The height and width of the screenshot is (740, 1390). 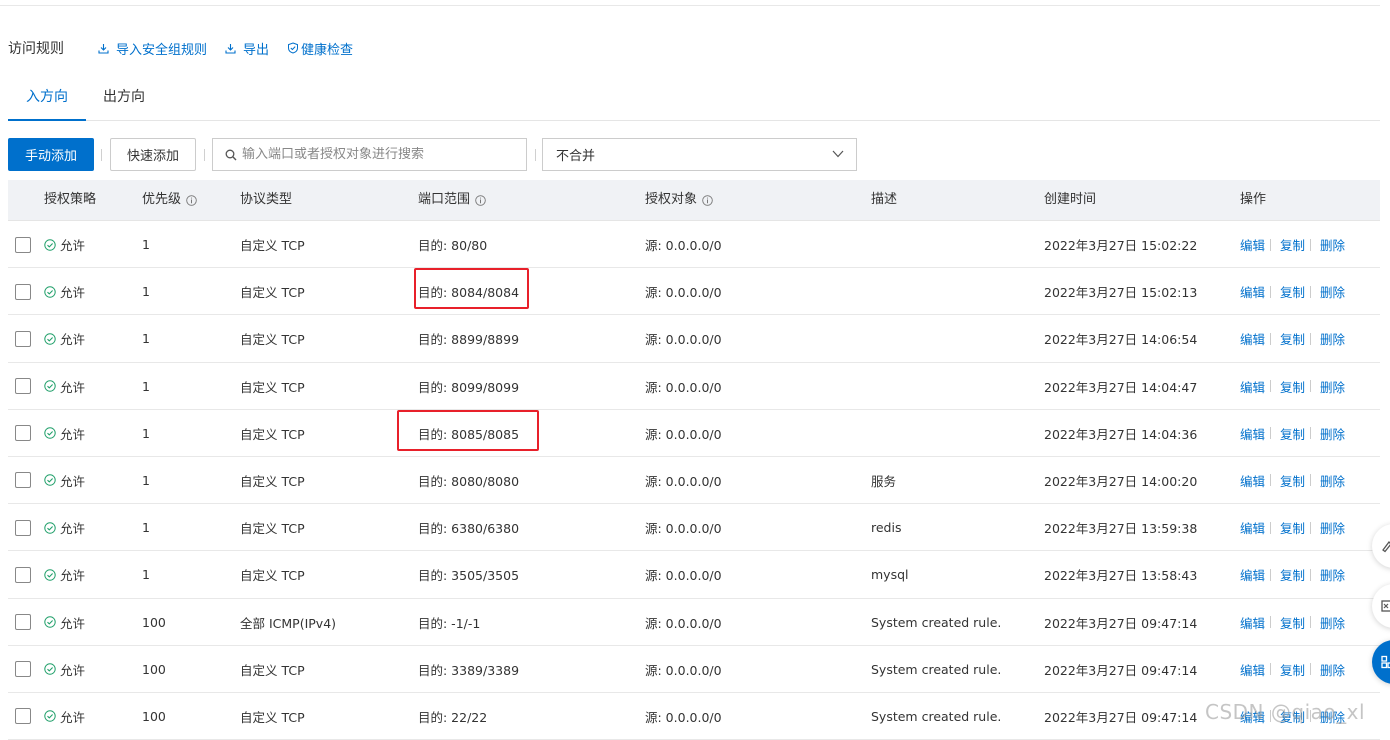 I want to click on export-label: 导出, so click(x=256, y=50).